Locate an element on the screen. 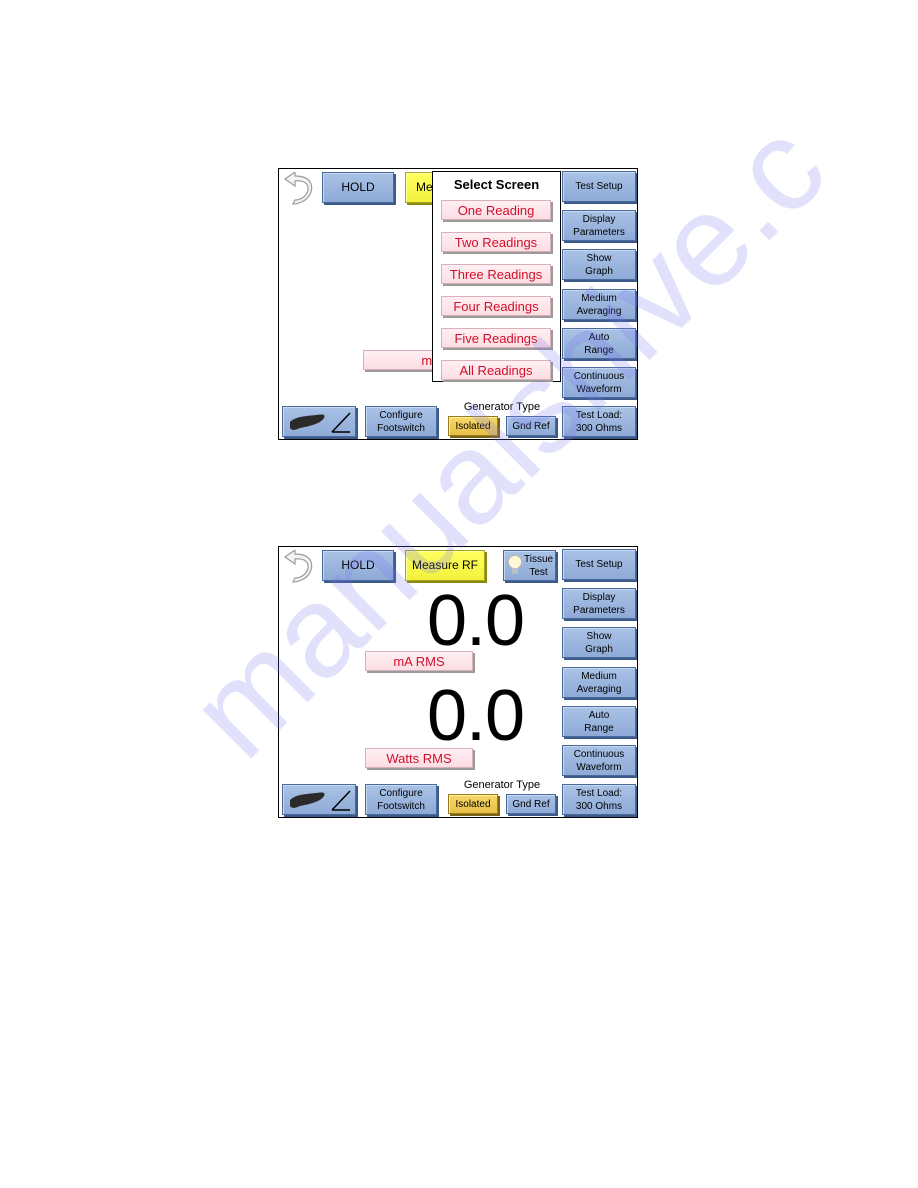  reading-2-unit-button: Watts RMS is located at coordinates (419, 758).